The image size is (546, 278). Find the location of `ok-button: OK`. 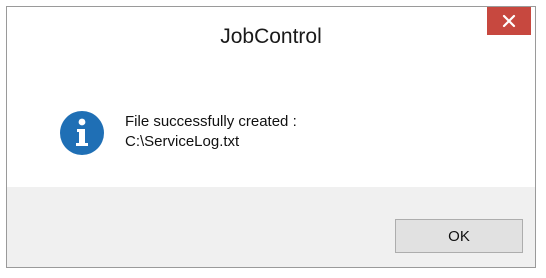

ok-button: OK is located at coordinates (459, 236).